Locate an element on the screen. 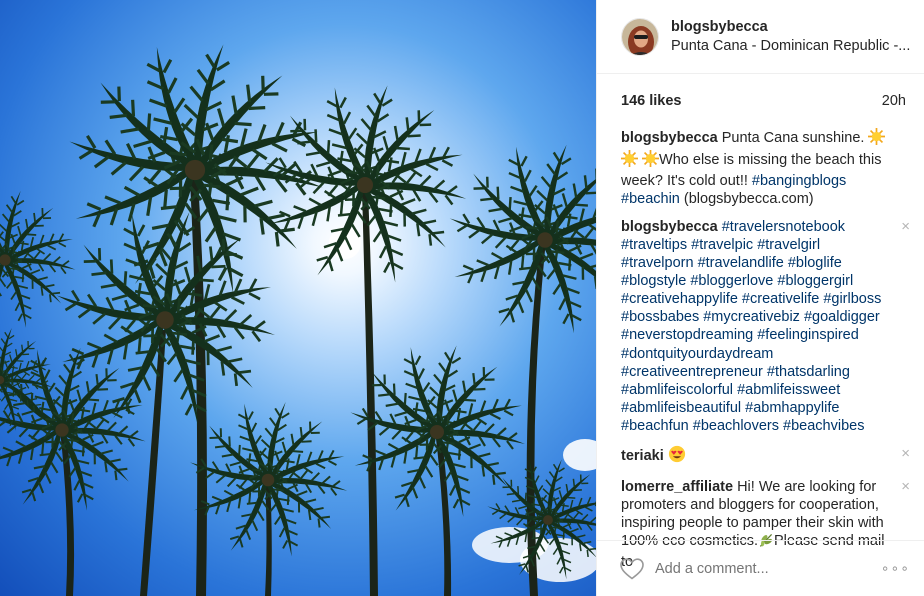 The width and height of the screenshot is (924, 596). caption-text: (blogsbybecca.com) is located at coordinates (748, 199).